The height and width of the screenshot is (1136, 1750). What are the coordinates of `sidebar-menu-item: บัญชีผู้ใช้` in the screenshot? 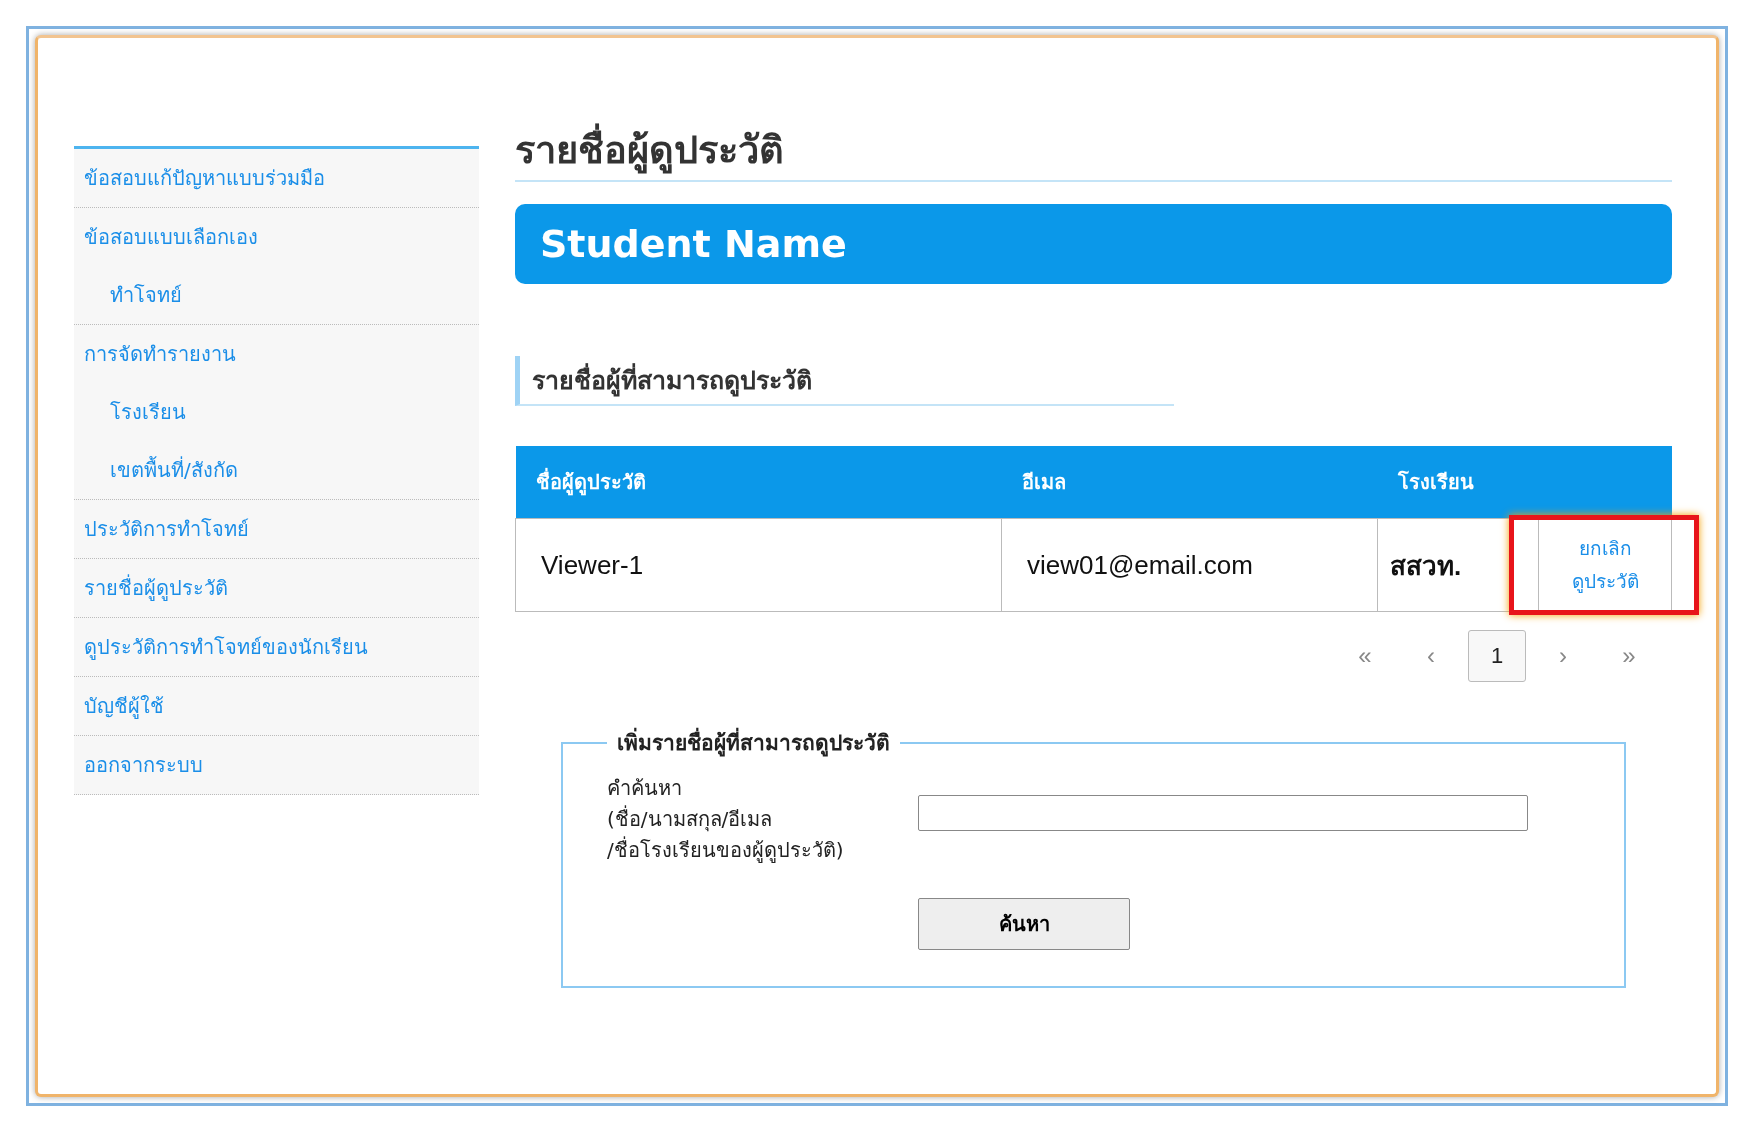 It's located at (276, 706).